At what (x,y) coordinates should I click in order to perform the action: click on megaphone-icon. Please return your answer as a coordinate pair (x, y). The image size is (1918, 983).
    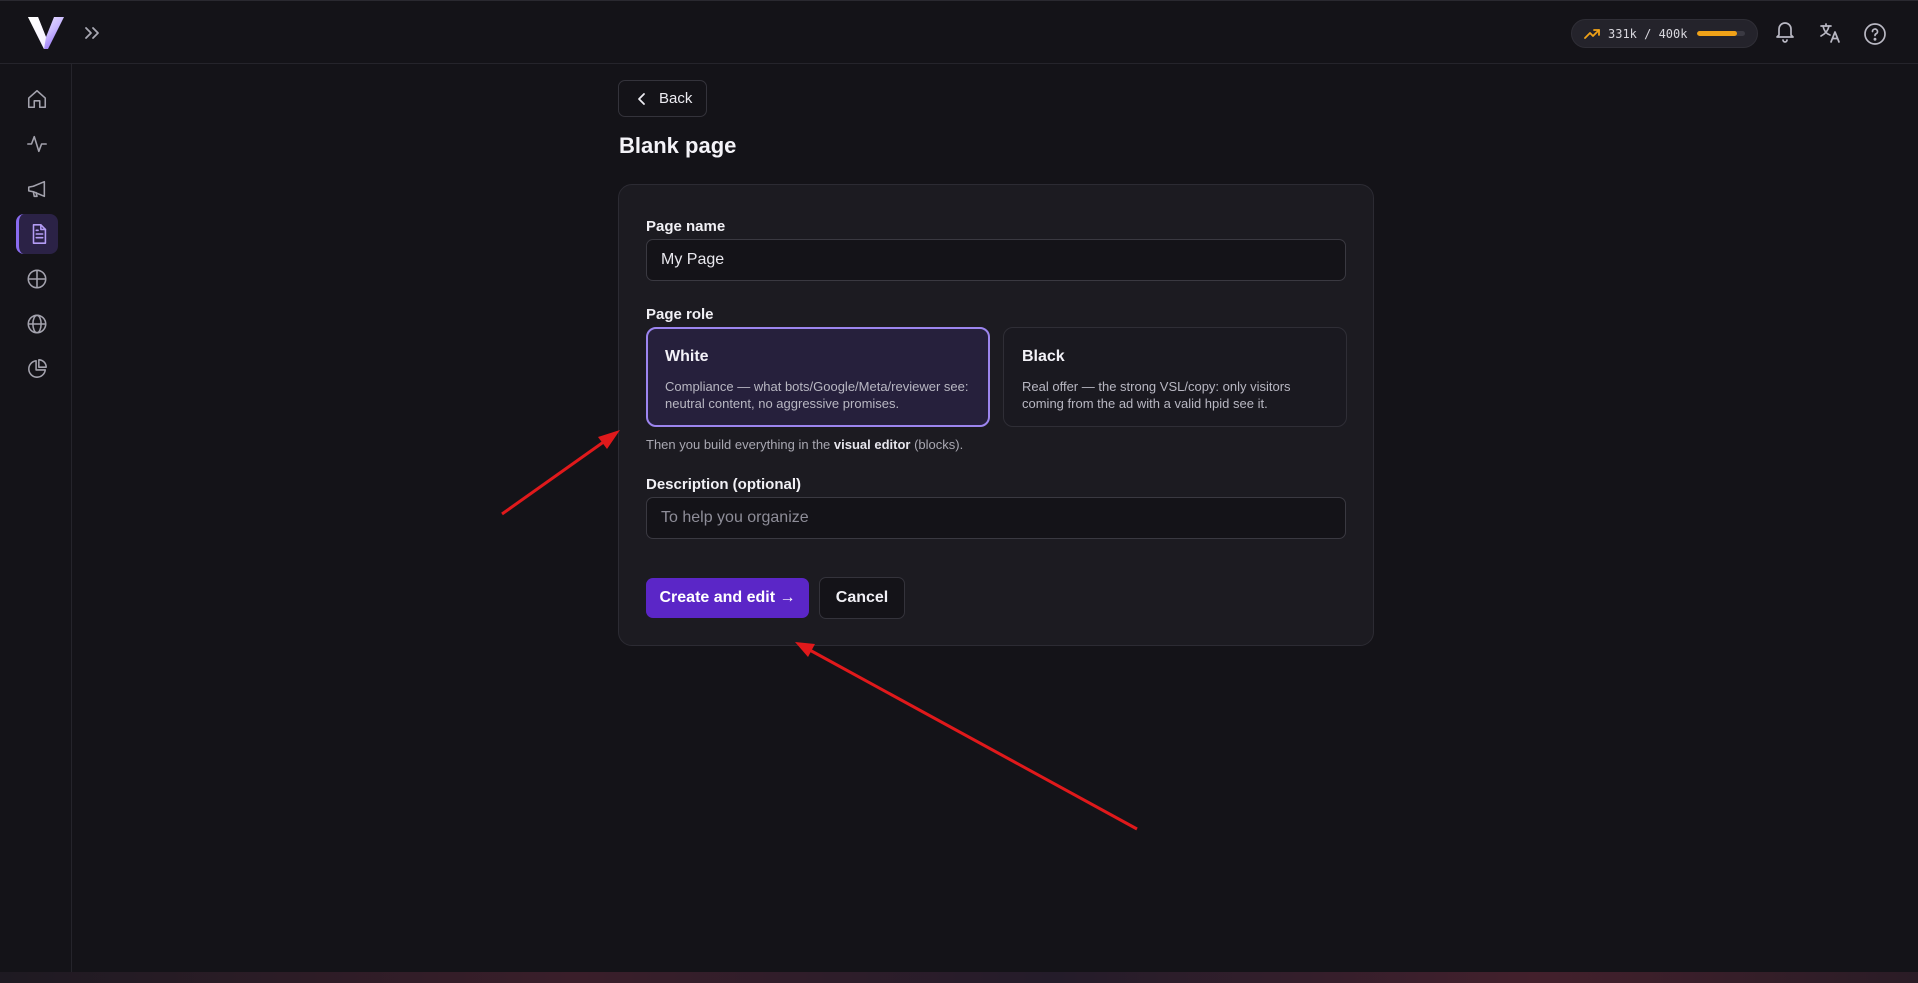
    Looking at the image, I should click on (36, 189).